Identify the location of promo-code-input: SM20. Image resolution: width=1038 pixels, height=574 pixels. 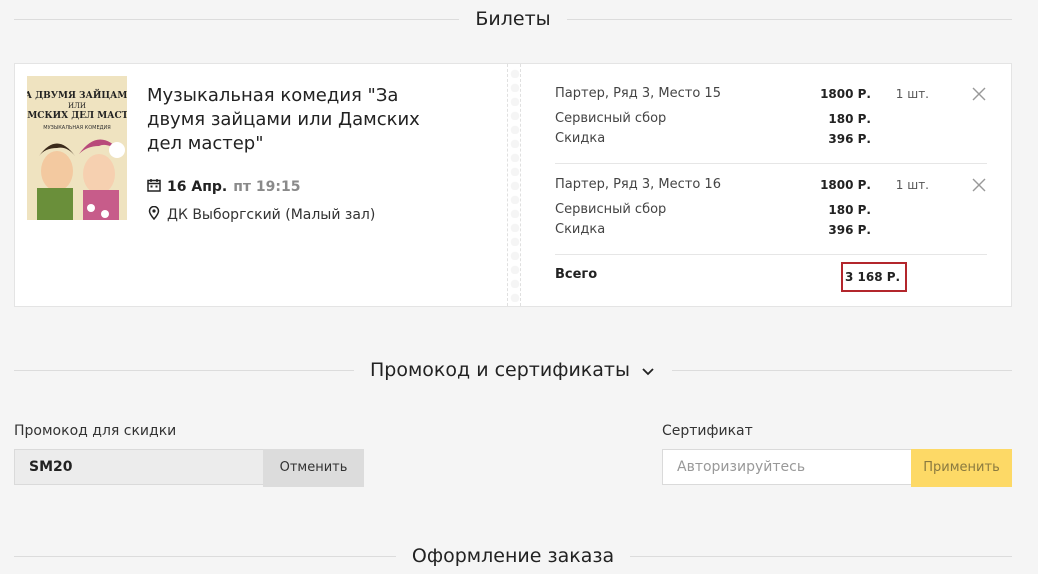
(139, 467).